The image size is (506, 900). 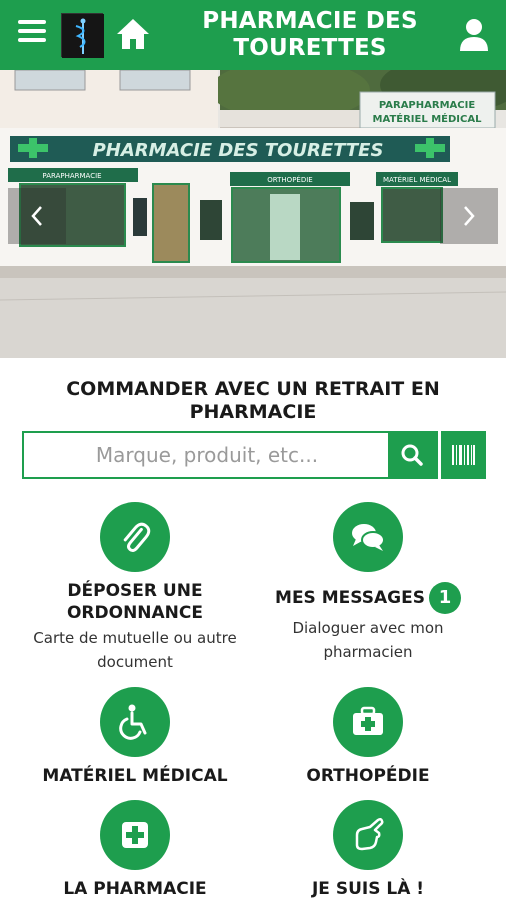 I want to click on tile-orthopedics: ORTHOPÉDIE, so click(x=368, y=737).